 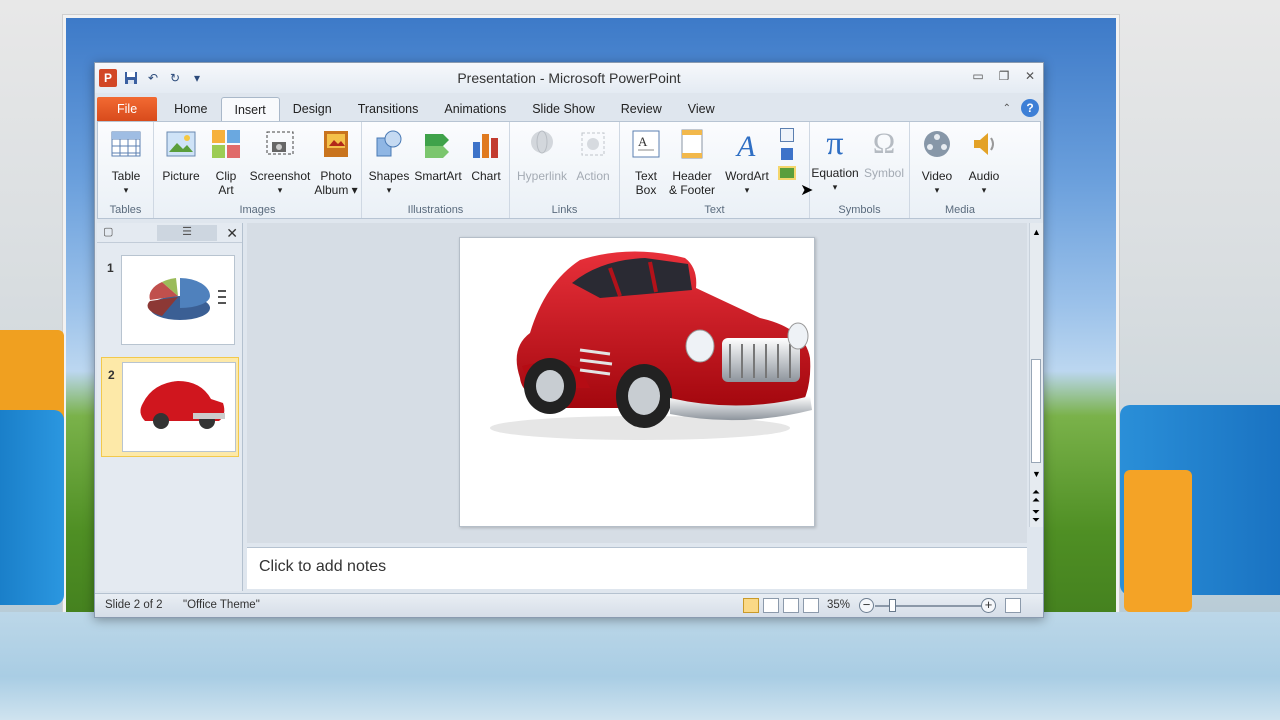 What do you see at coordinates (835, 143) in the screenshot?
I see `pi-icon: π` at bounding box center [835, 143].